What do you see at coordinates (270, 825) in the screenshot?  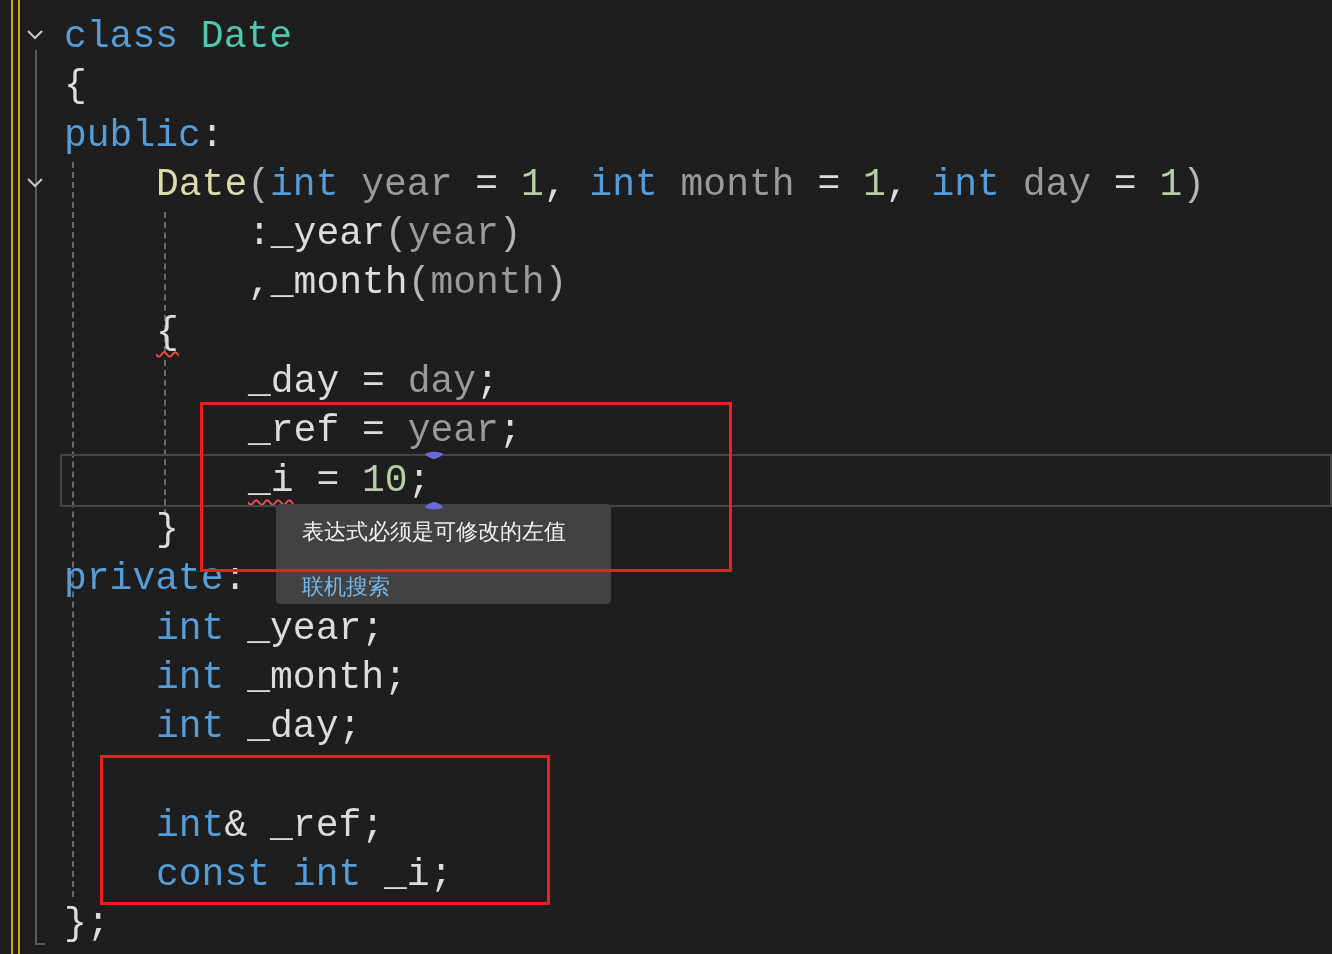 I see `code-line: int& _ref;` at bounding box center [270, 825].